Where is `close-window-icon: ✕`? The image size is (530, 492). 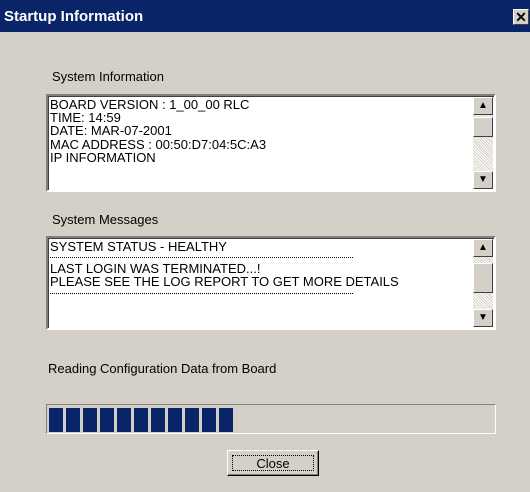
close-window-icon: ✕ is located at coordinates (521, 17).